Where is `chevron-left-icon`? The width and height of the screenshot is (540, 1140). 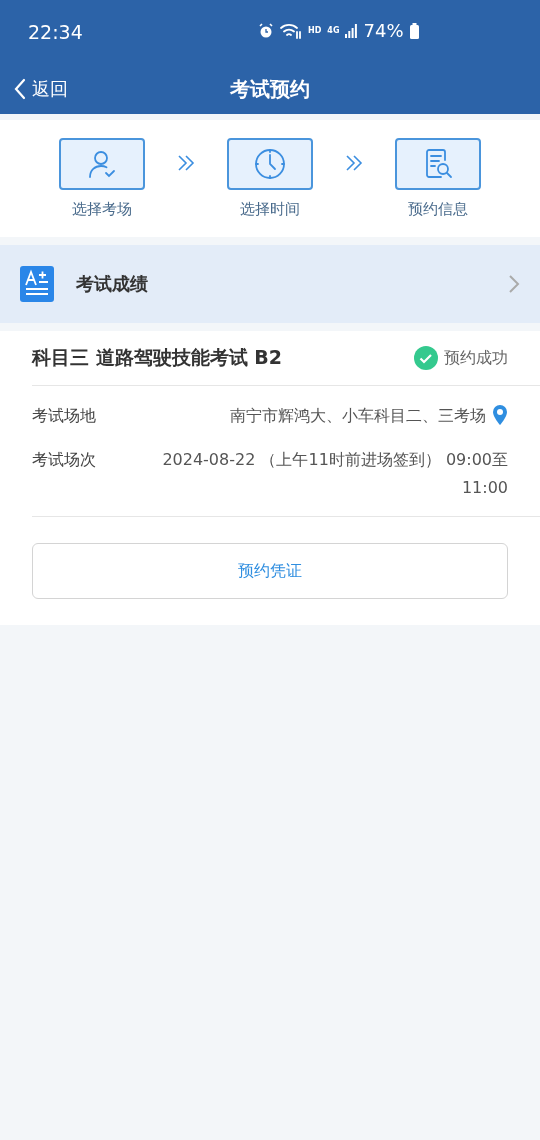 chevron-left-icon is located at coordinates (20, 89).